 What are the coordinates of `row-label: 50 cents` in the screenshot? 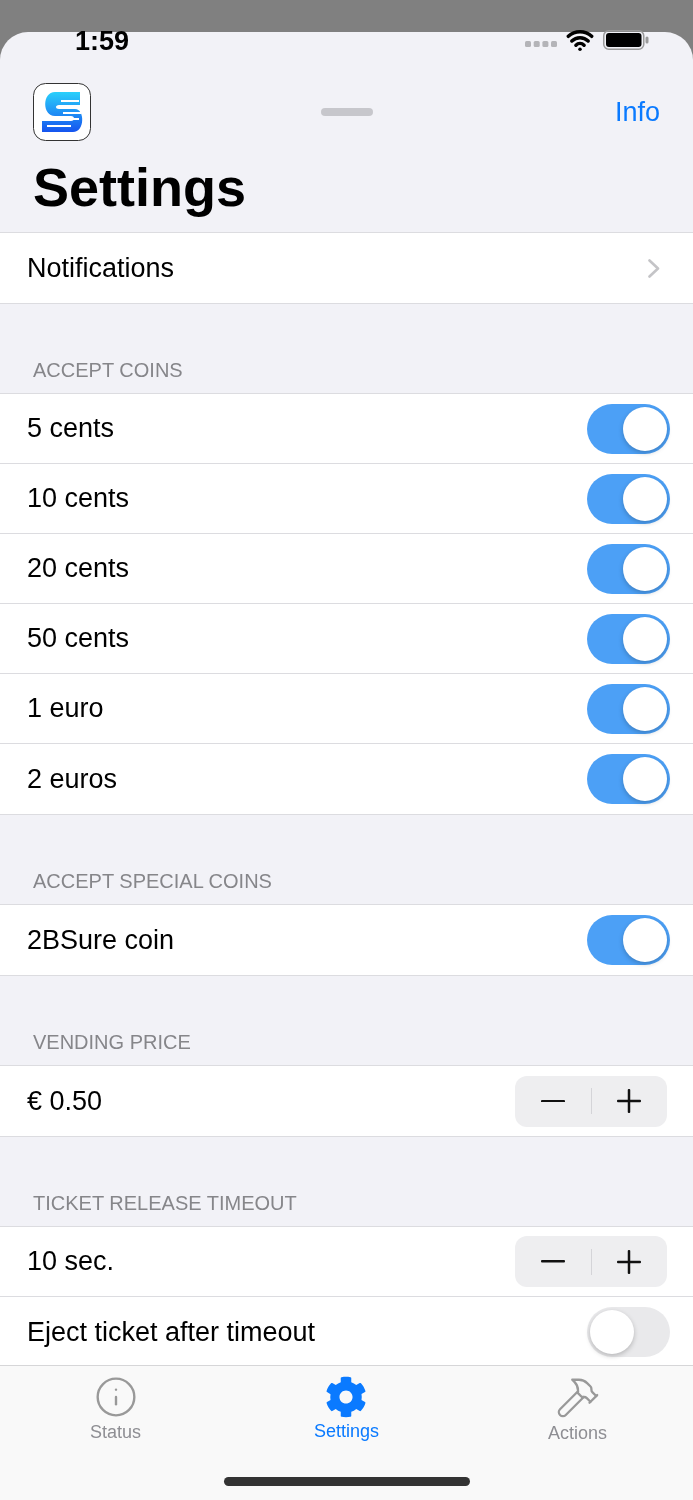 It's located at (78, 639).